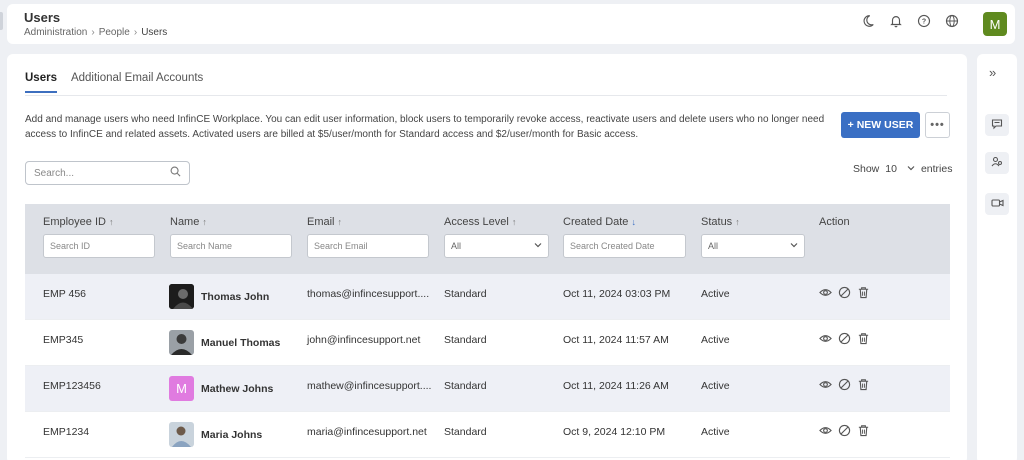  Describe the element at coordinates (496, 246) in the screenshot. I see `filter-access-level-select: All` at that location.